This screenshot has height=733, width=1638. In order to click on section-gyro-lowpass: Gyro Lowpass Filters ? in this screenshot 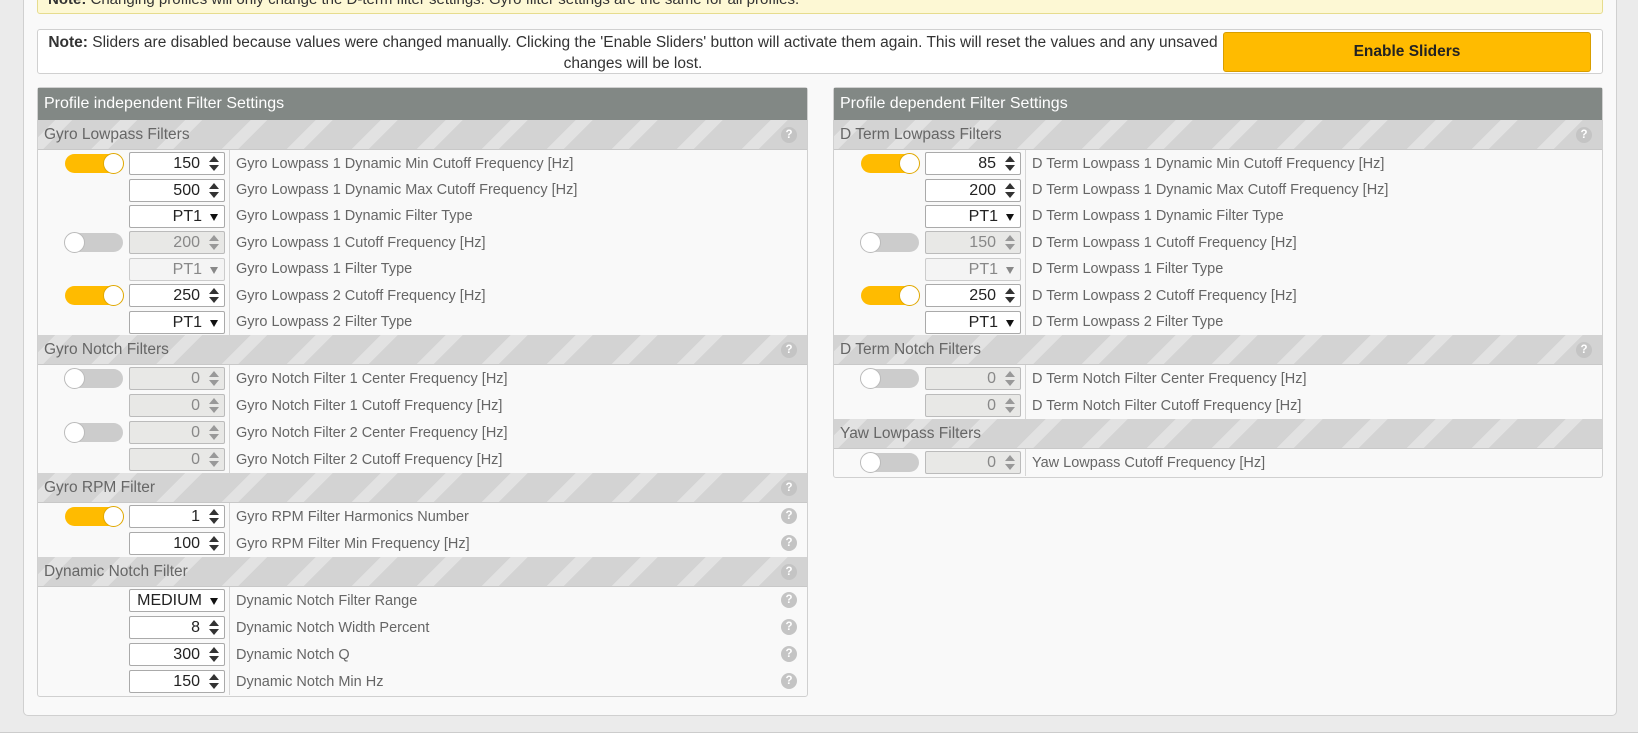, I will do `click(422, 135)`.